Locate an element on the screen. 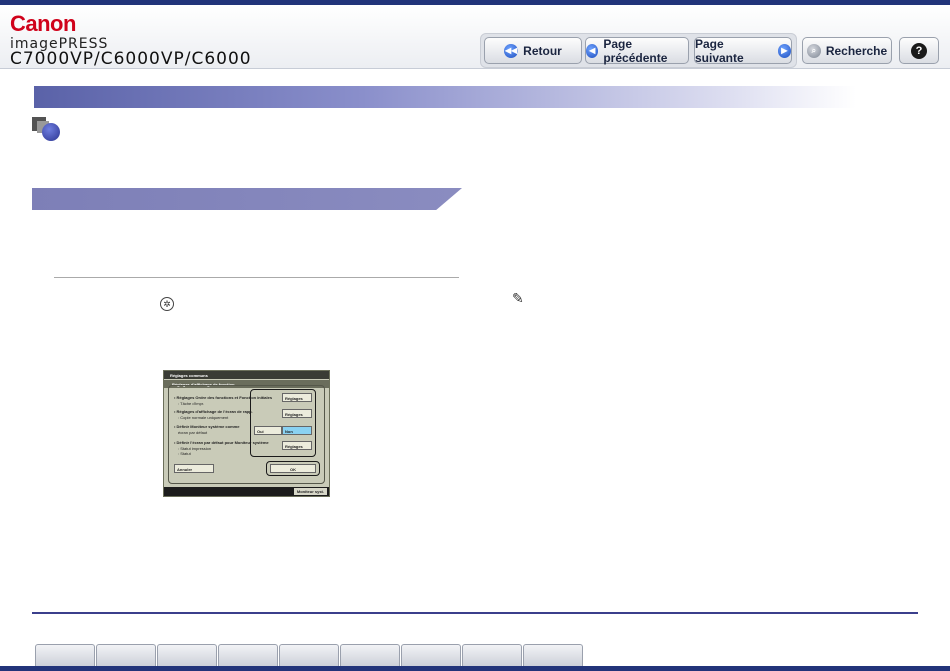  search-button: ⌕ Recherche is located at coordinates (847, 50).